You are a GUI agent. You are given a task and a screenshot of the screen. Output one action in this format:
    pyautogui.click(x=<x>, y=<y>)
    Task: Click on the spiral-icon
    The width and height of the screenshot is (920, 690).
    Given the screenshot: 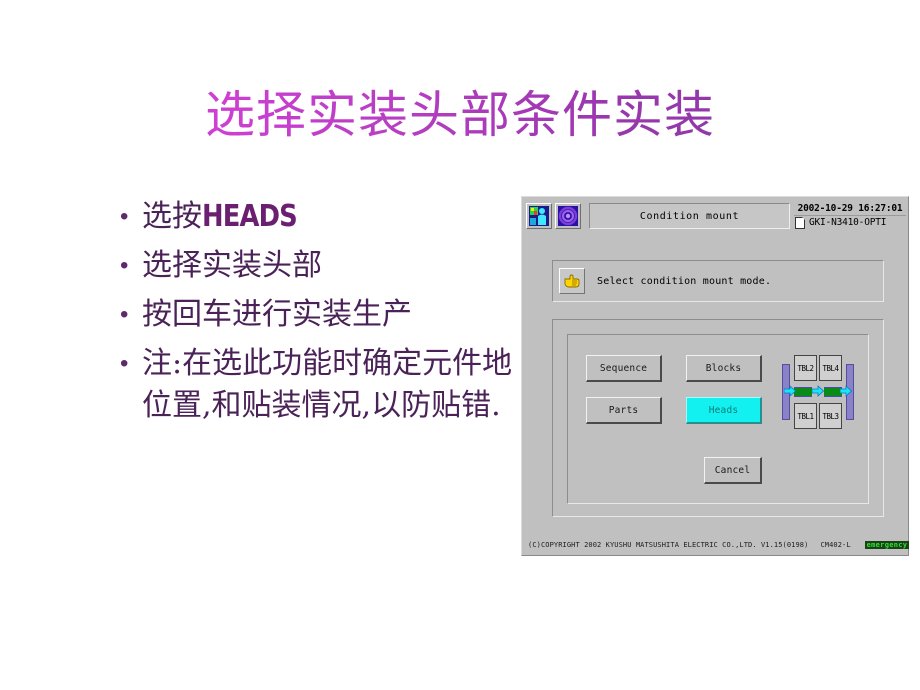 What is the action you would take?
    pyautogui.click(x=568, y=216)
    